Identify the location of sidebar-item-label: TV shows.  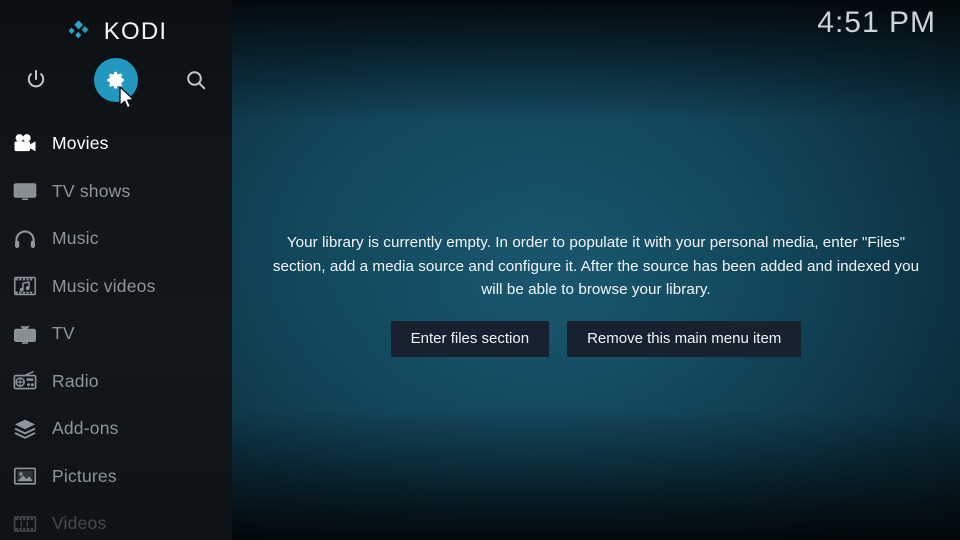
(91, 190).